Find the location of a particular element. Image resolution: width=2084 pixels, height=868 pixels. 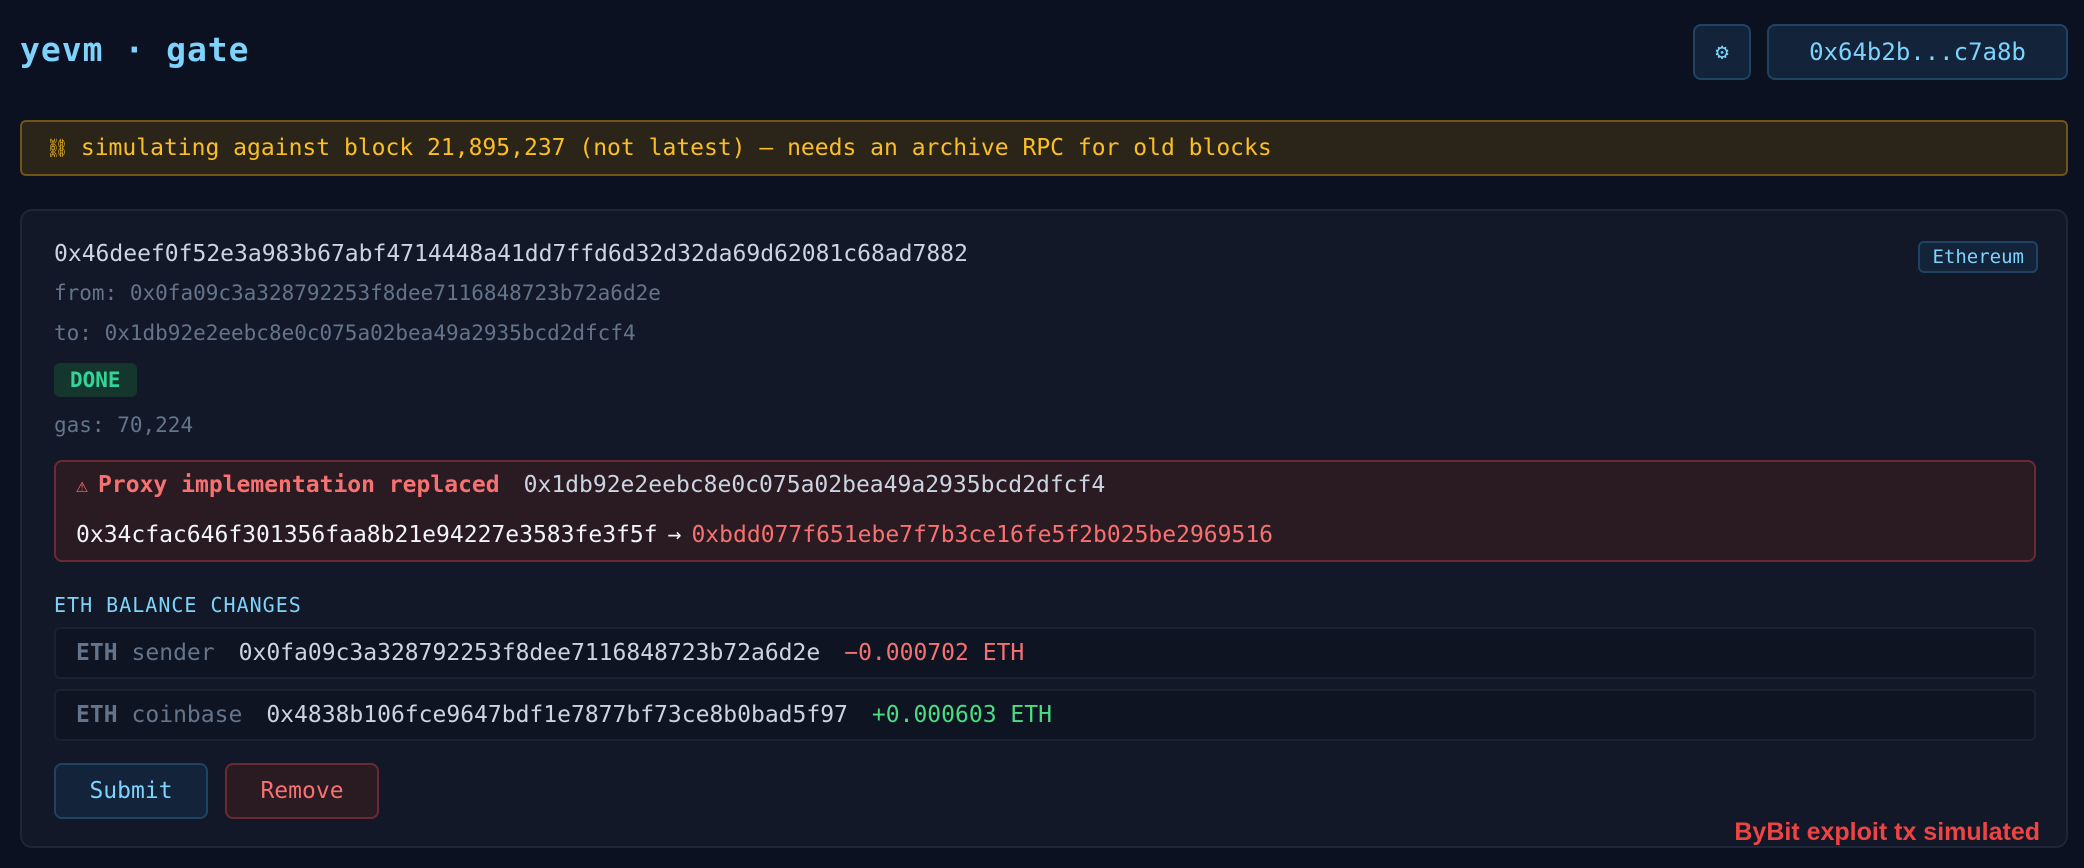

alert-title: Proxy implementation replaced is located at coordinates (299, 485).